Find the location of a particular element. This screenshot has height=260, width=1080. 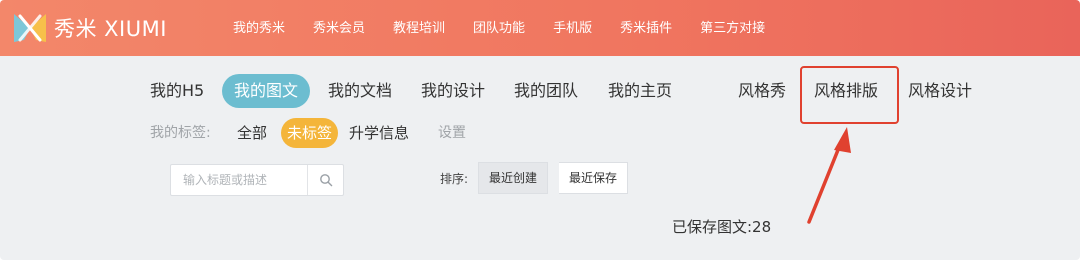

top-nav-item: 第三方对接 is located at coordinates (732, 26).